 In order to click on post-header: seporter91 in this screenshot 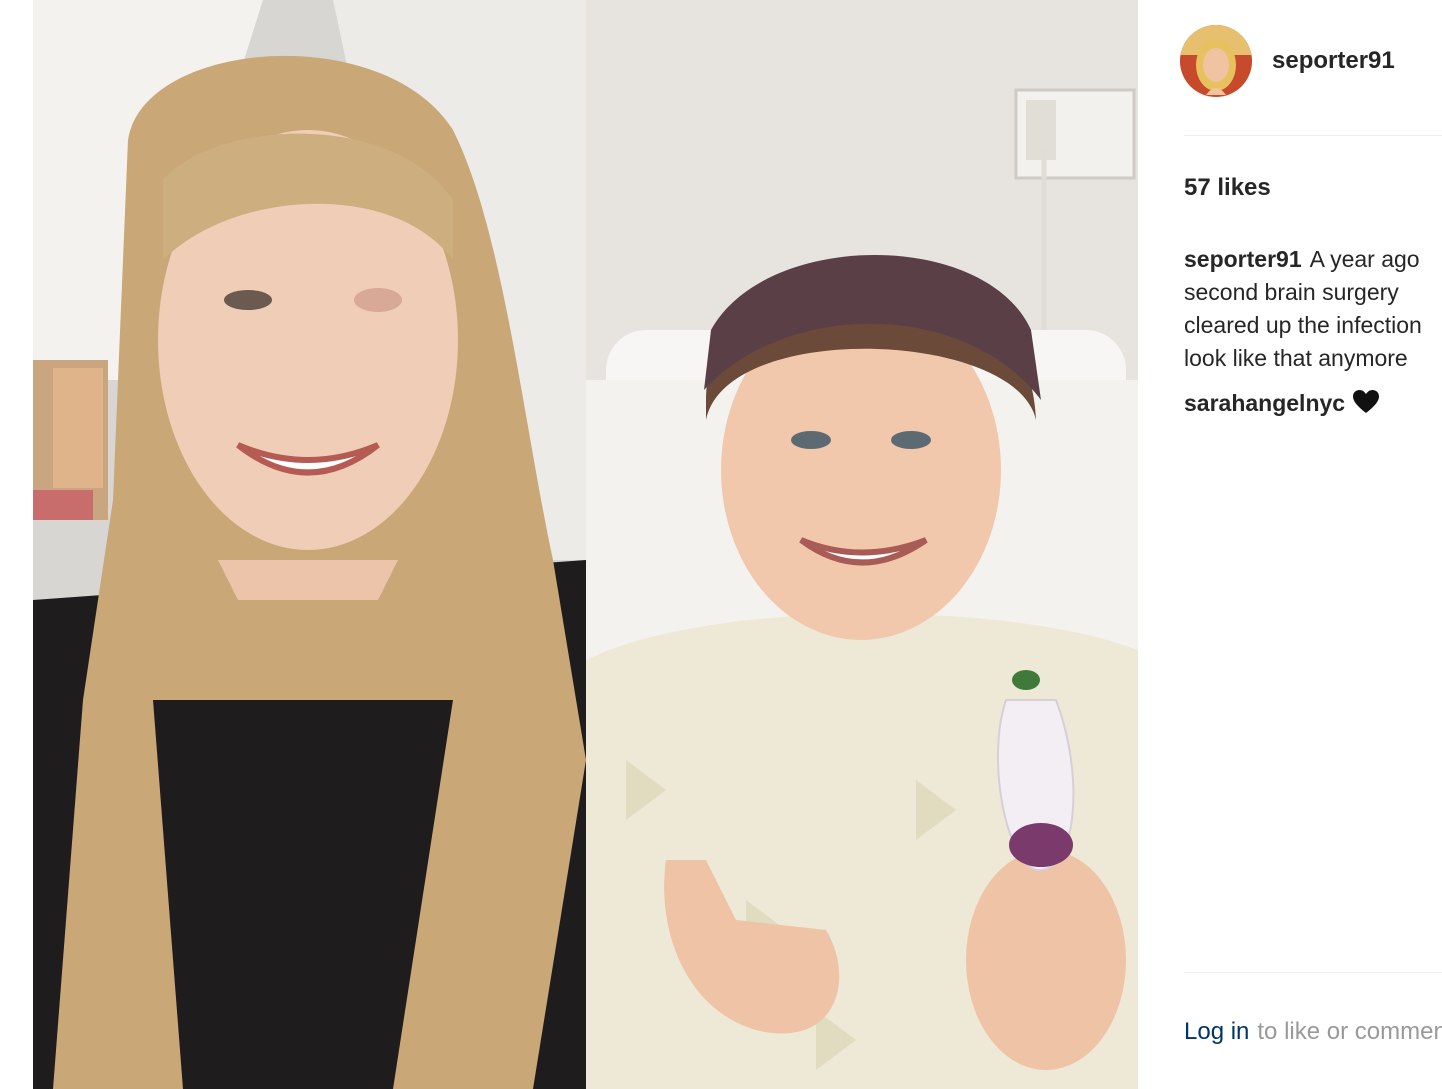, I will do `click(1311, 63)`.